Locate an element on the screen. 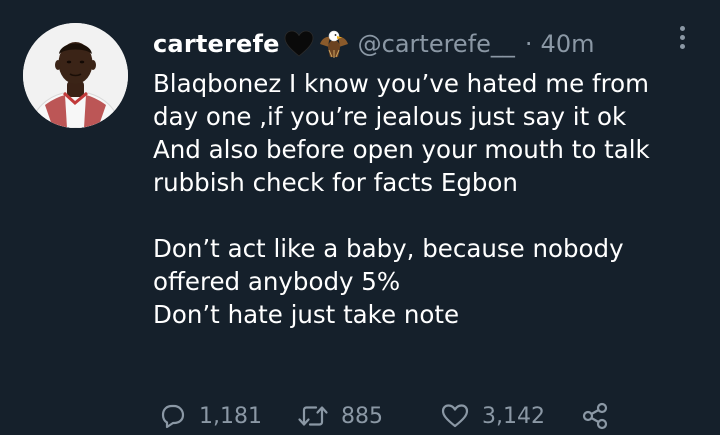 The image size is (720, 435). share-button is located at coordinates (595, 416).